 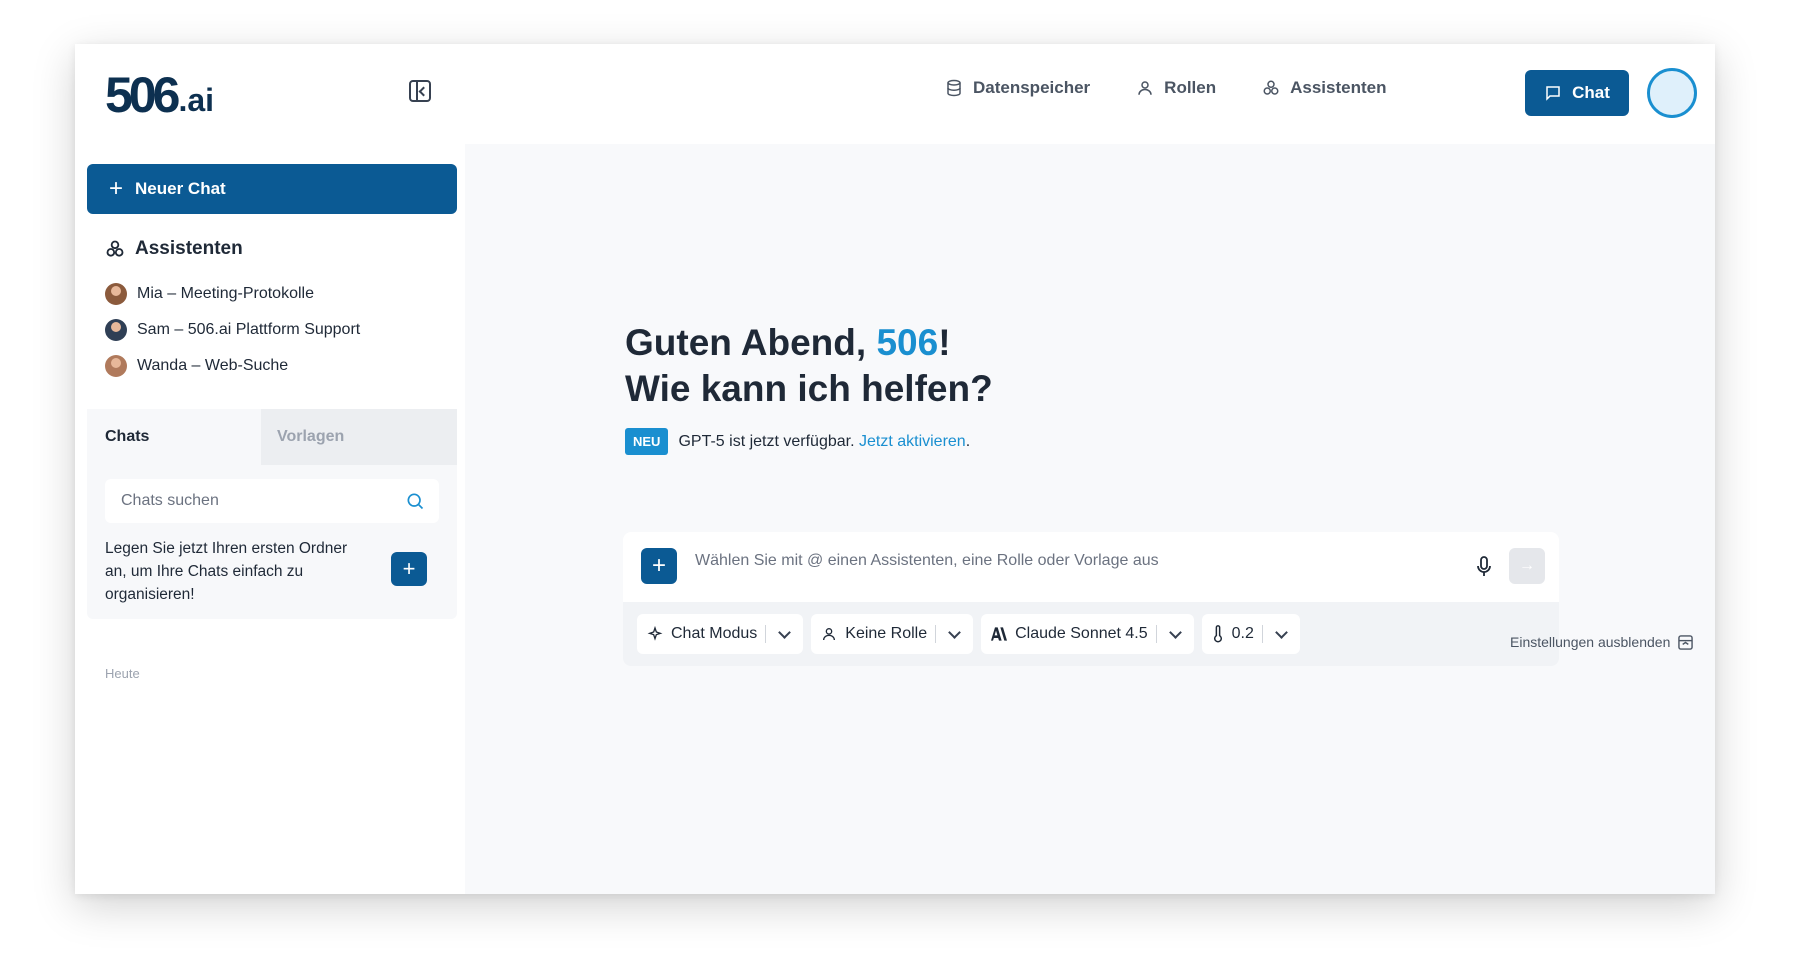 I want to click on mode-select: Chat Modus, so click(x=720, y=634).